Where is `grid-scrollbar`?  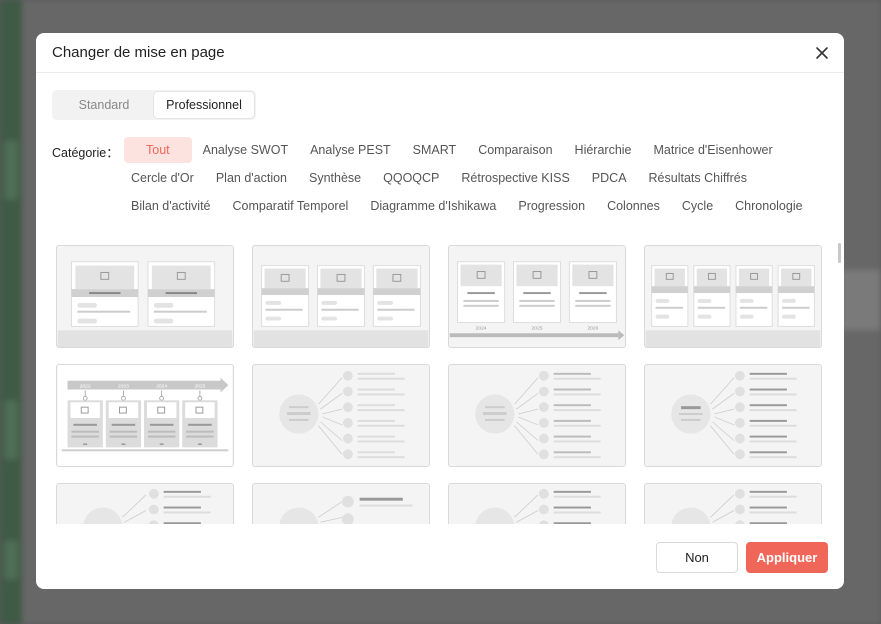 grid-scrollbar is located at coordinates (839, 253).